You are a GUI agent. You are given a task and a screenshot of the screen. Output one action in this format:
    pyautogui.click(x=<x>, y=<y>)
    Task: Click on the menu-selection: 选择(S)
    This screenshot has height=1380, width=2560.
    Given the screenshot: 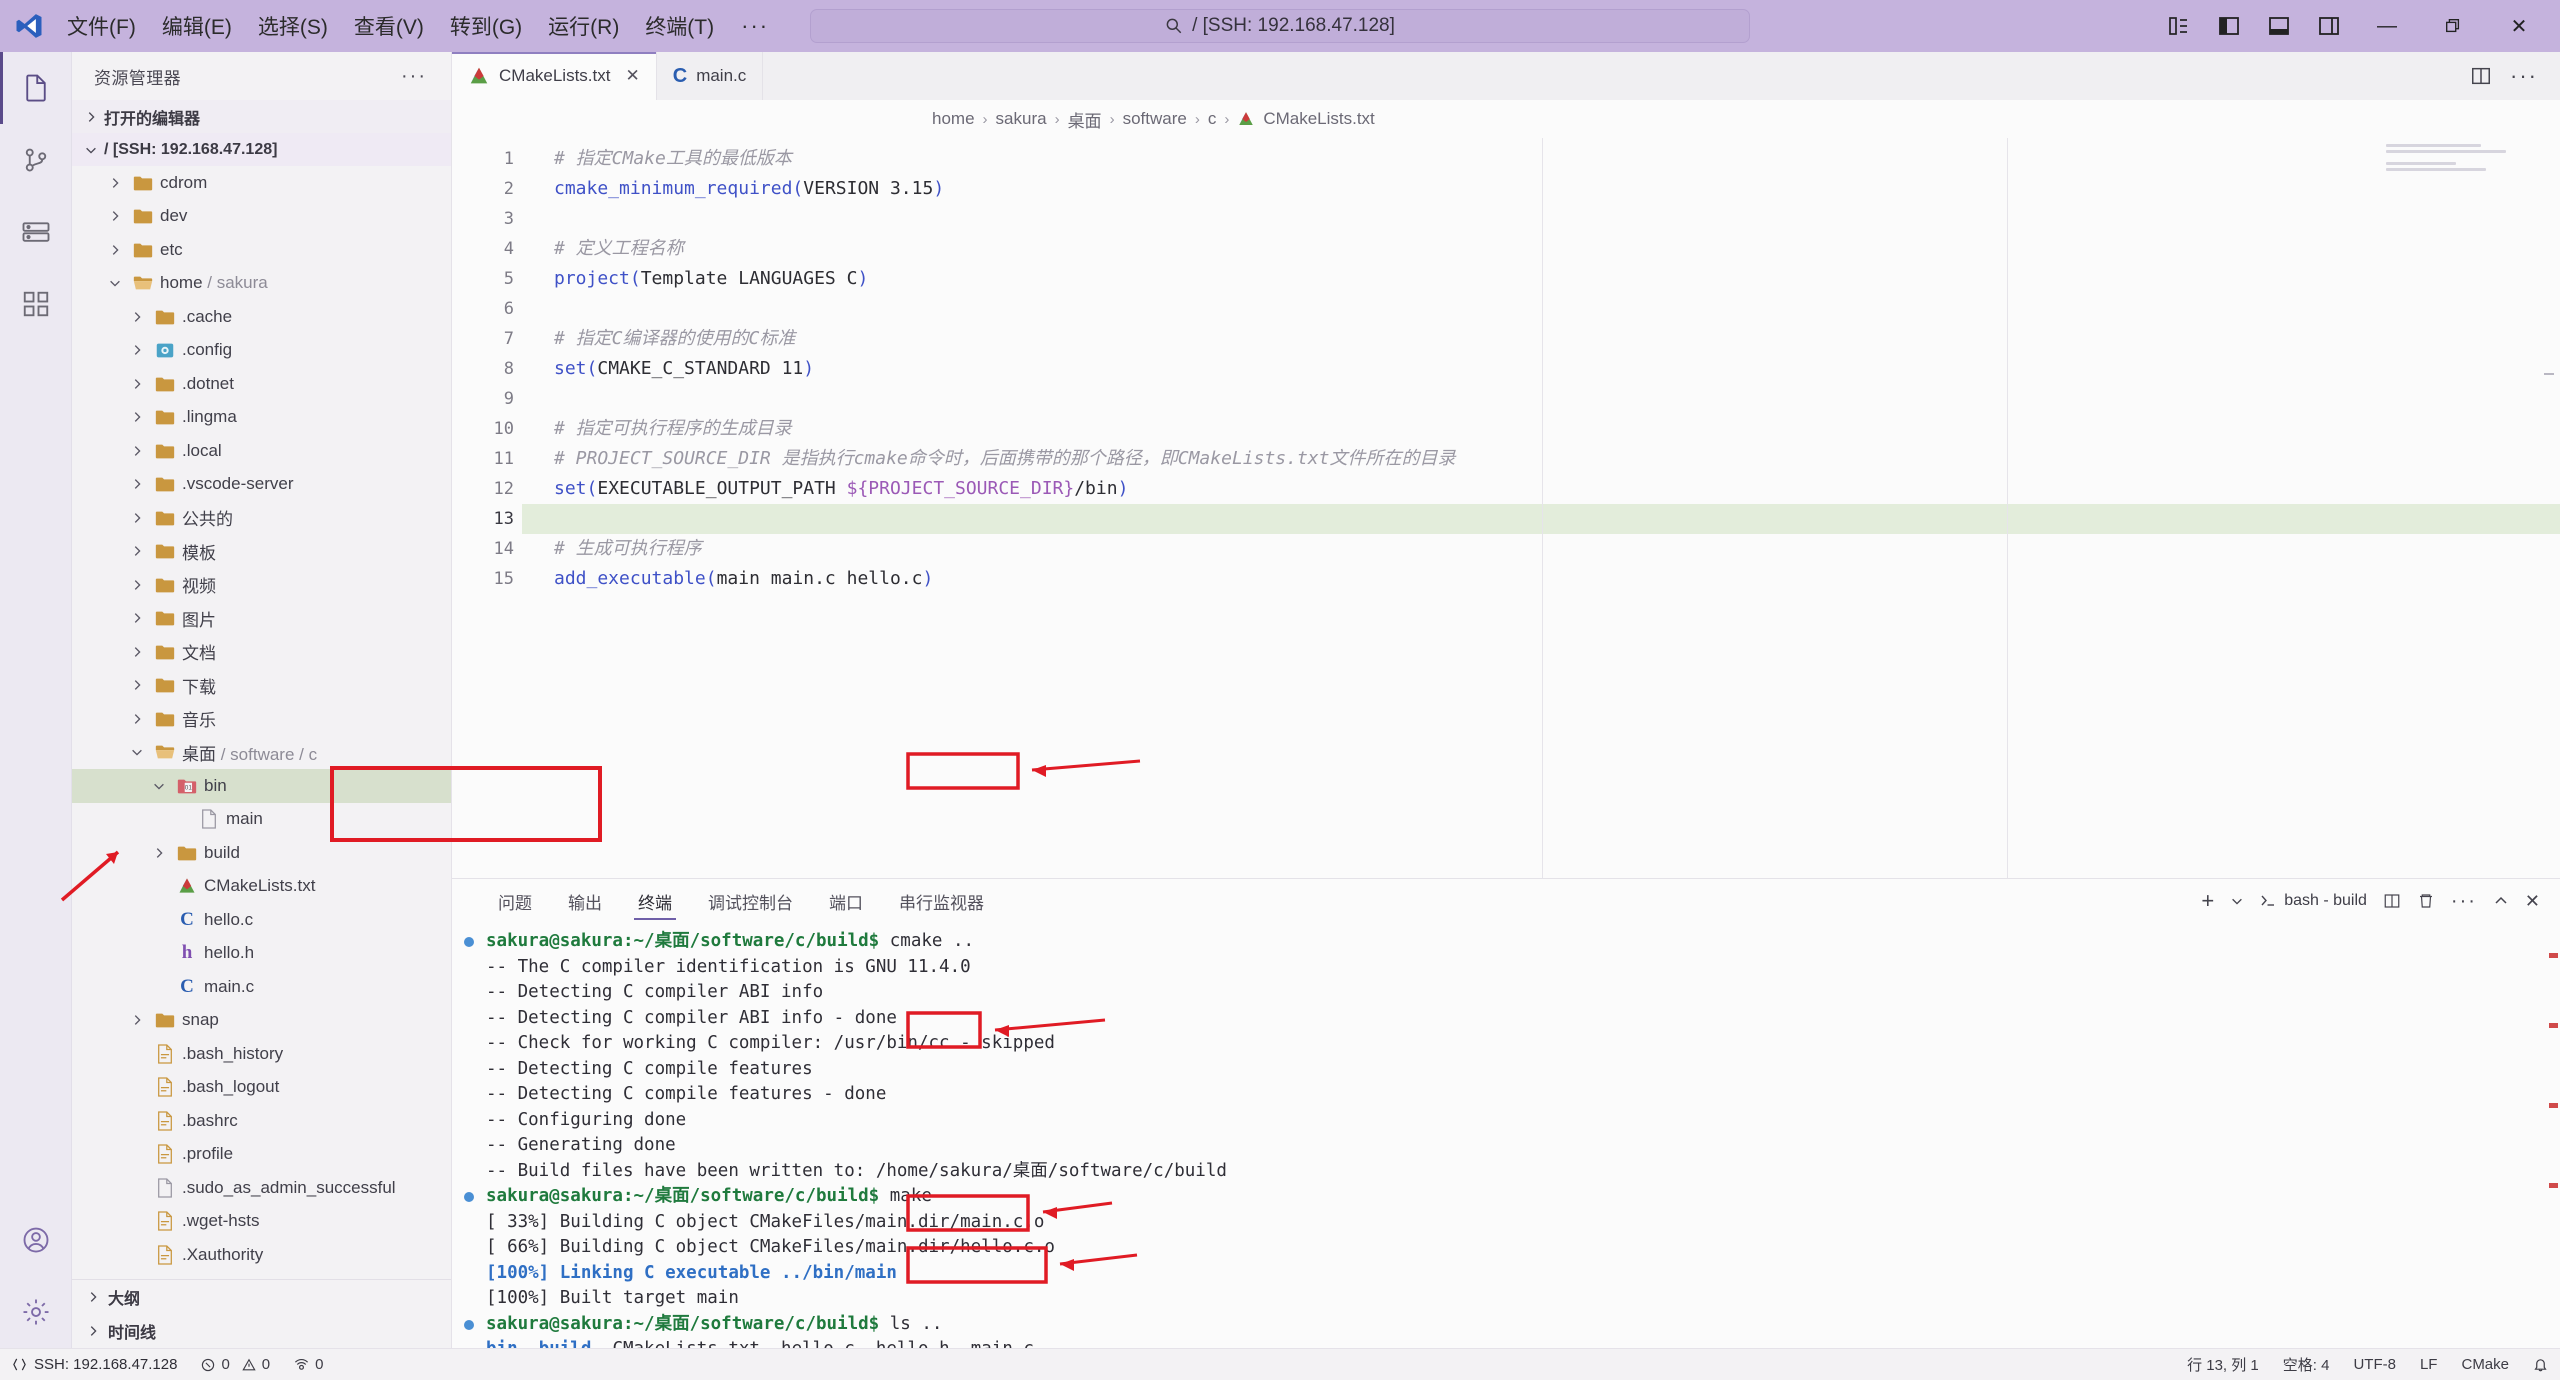 What is the action you would take?
    pyautogui.click(x=293, y=26)
    